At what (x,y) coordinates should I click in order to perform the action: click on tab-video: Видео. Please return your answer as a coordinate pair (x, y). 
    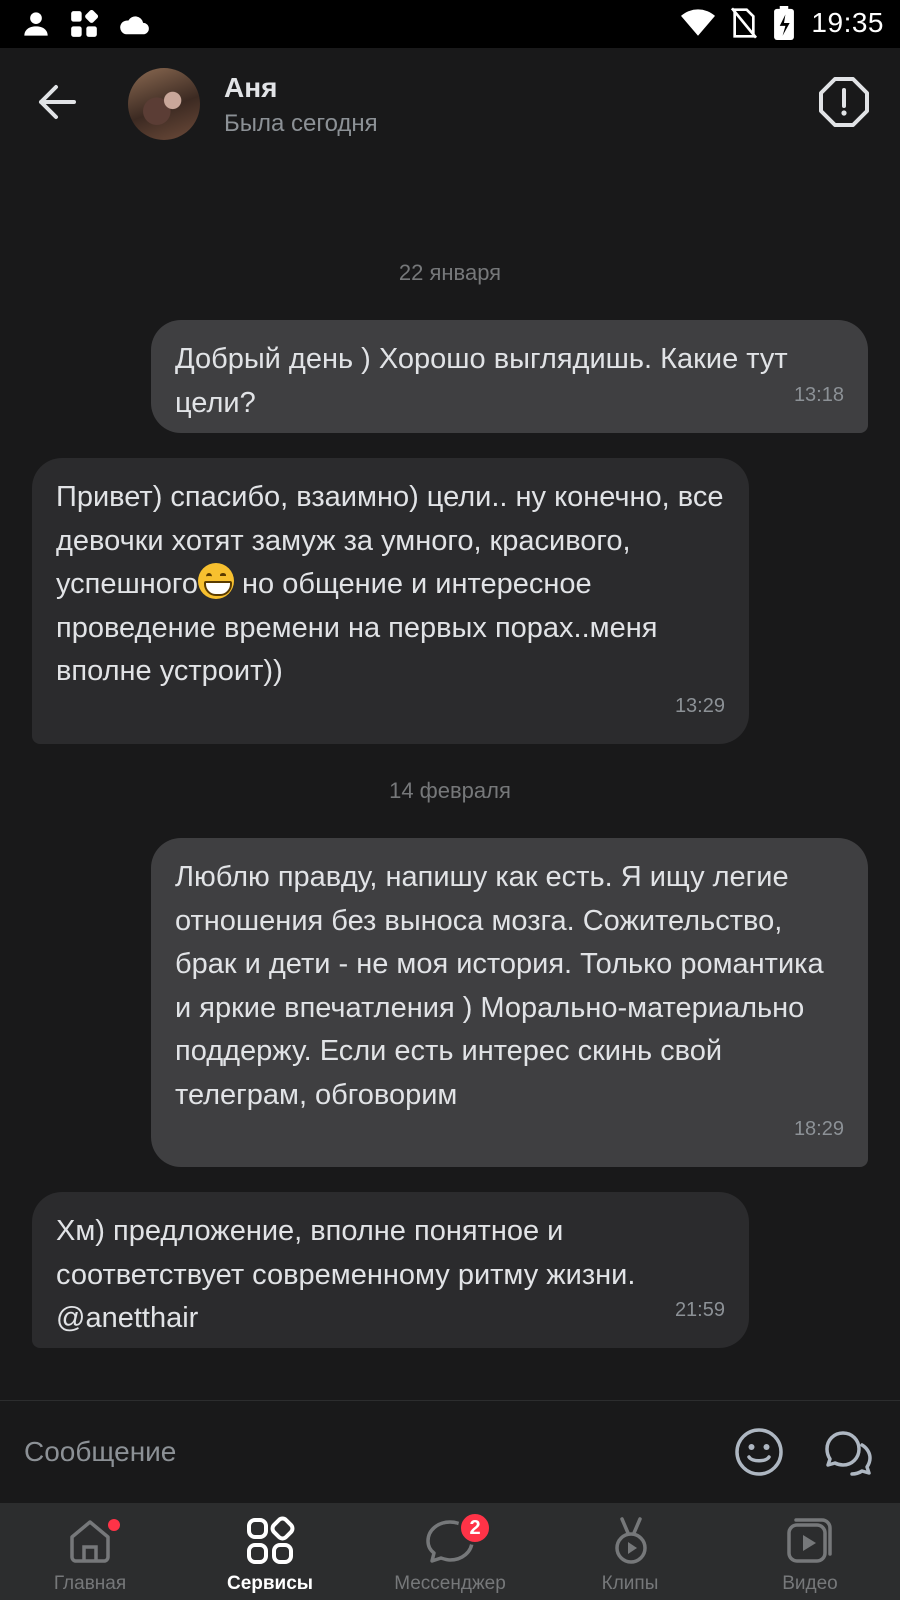
    Looking at the image, I should click on (810, 1551).